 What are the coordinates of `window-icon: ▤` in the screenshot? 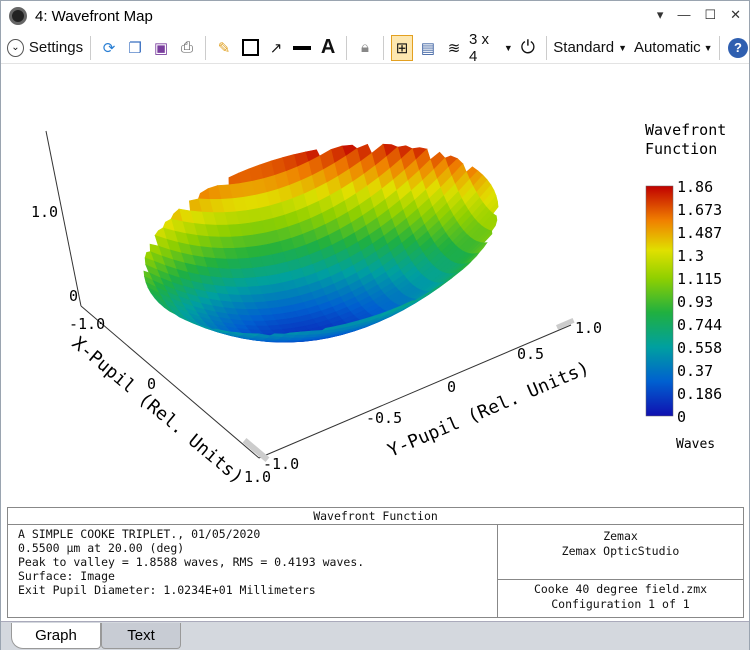 It's located at (428, 48).